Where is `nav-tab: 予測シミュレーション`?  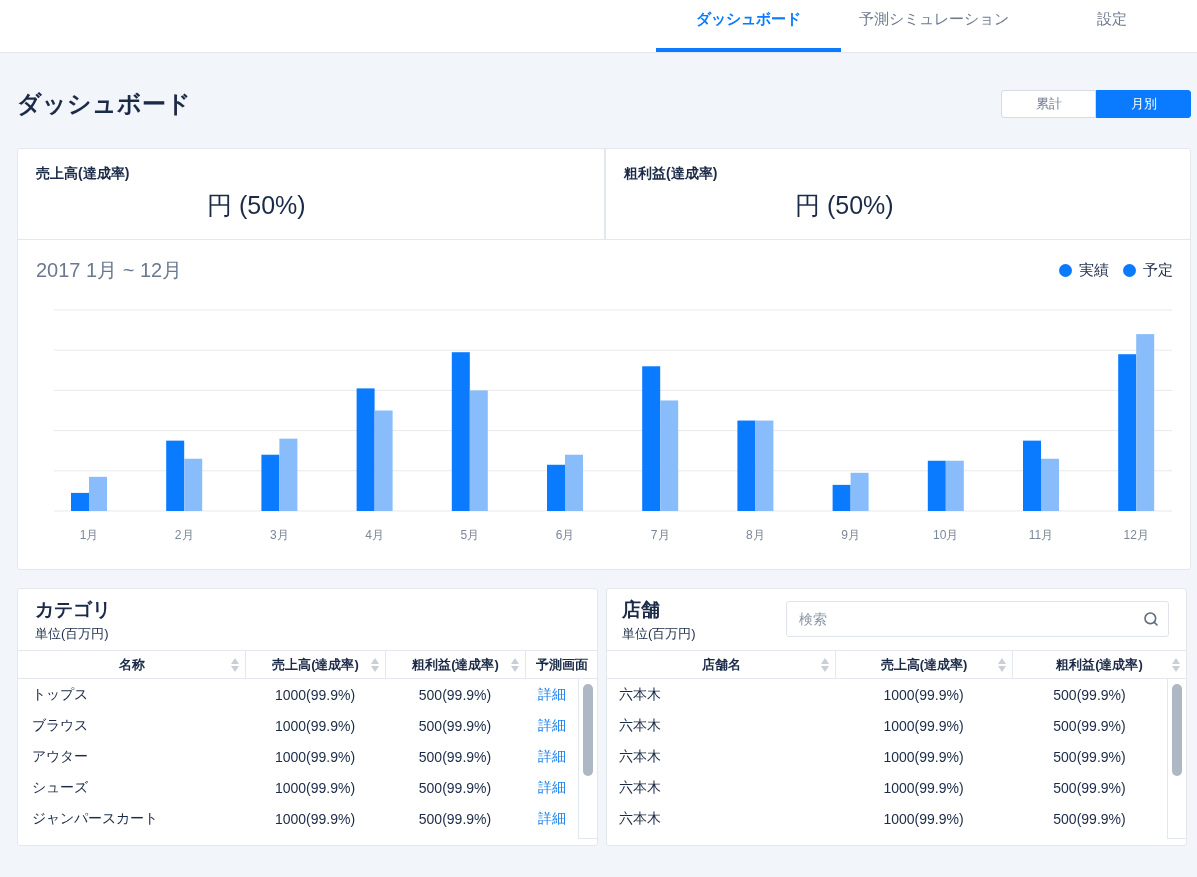
nav-tab: 予測シミュレーション is located at coordinates (933, 26).